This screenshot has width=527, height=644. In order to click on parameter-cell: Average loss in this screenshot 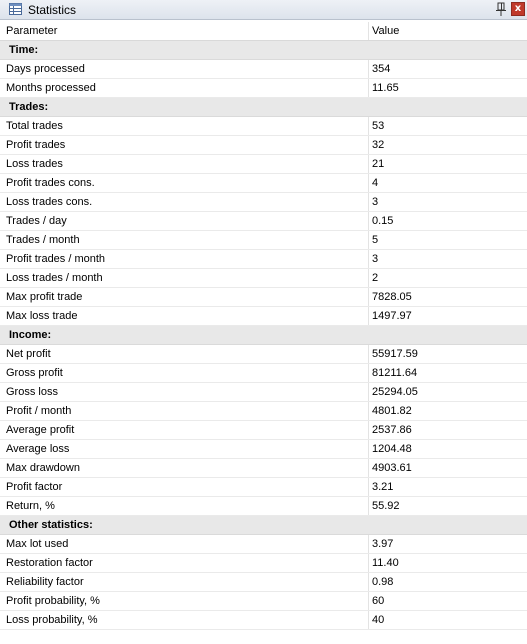, I will do `click(38, 449)`.